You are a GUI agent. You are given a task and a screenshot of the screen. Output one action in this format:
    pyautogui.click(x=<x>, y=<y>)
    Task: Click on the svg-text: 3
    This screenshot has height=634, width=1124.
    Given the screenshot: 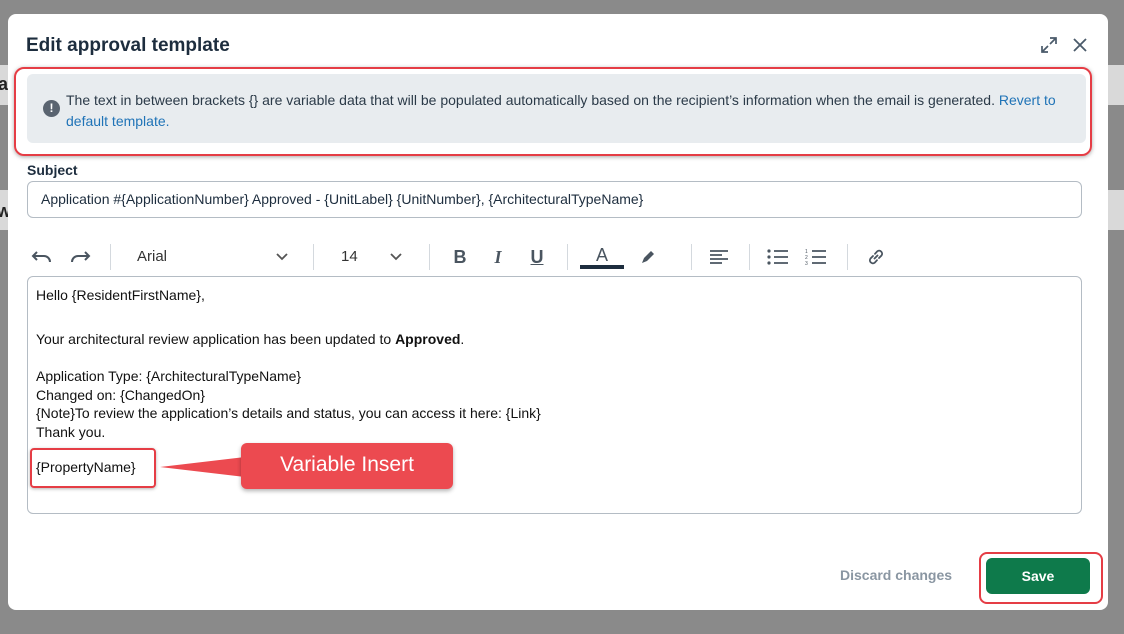 What is the action you would take?
    pyautogui.click(x=806, y=263)
    